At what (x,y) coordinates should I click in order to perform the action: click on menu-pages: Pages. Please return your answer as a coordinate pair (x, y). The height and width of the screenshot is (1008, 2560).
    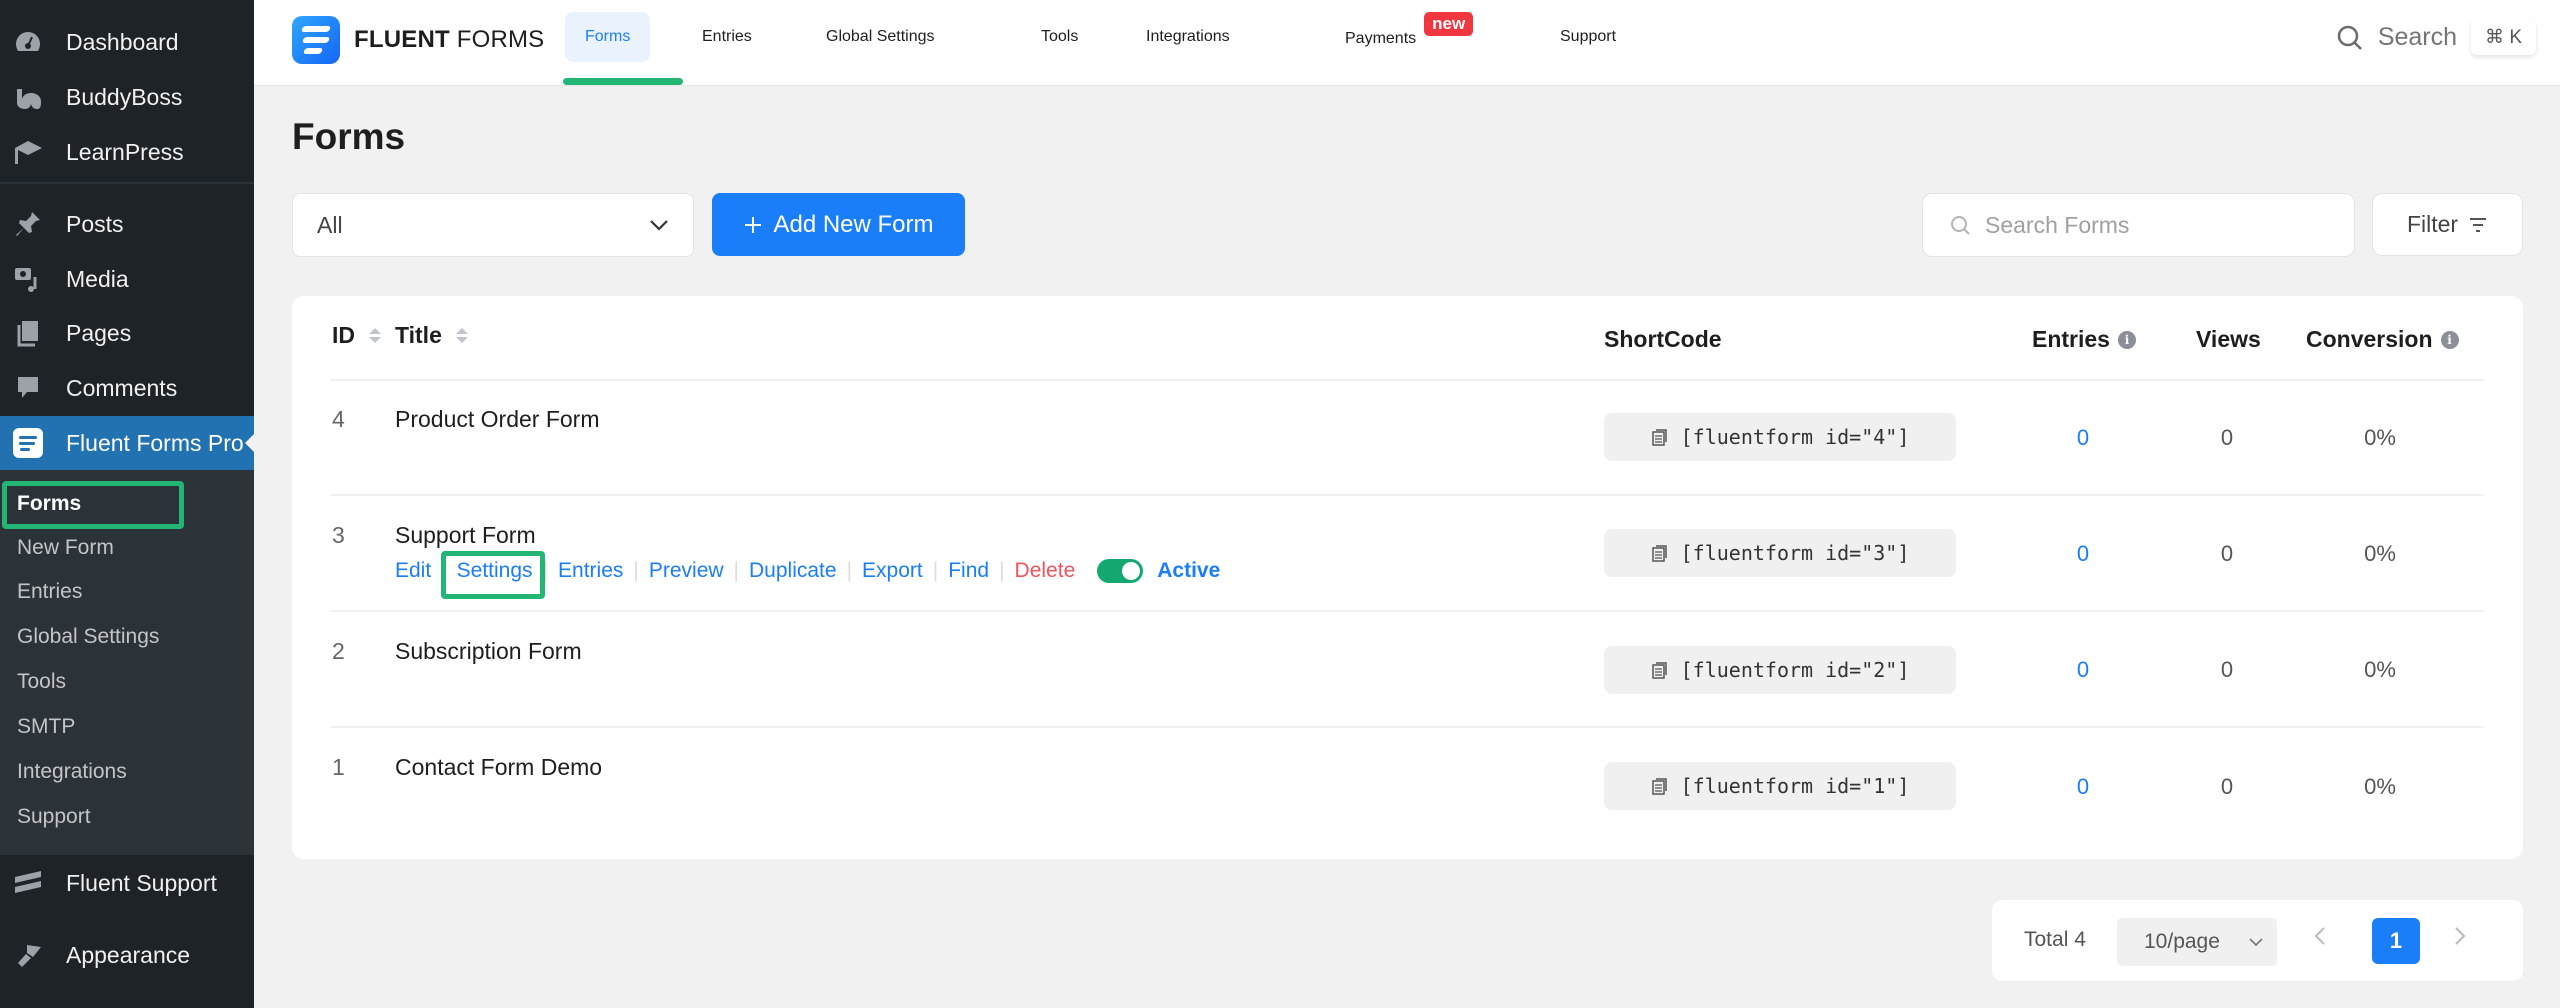
    Looking at the image, I should click on (127, 333).